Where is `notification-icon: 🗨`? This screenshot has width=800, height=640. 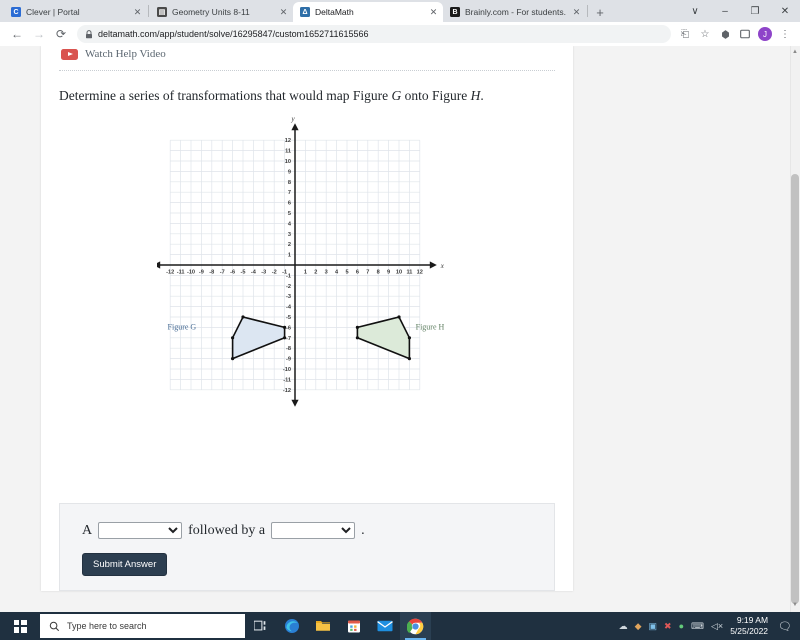
notification-icon: 🗨 is located at coordinates (783, 626).